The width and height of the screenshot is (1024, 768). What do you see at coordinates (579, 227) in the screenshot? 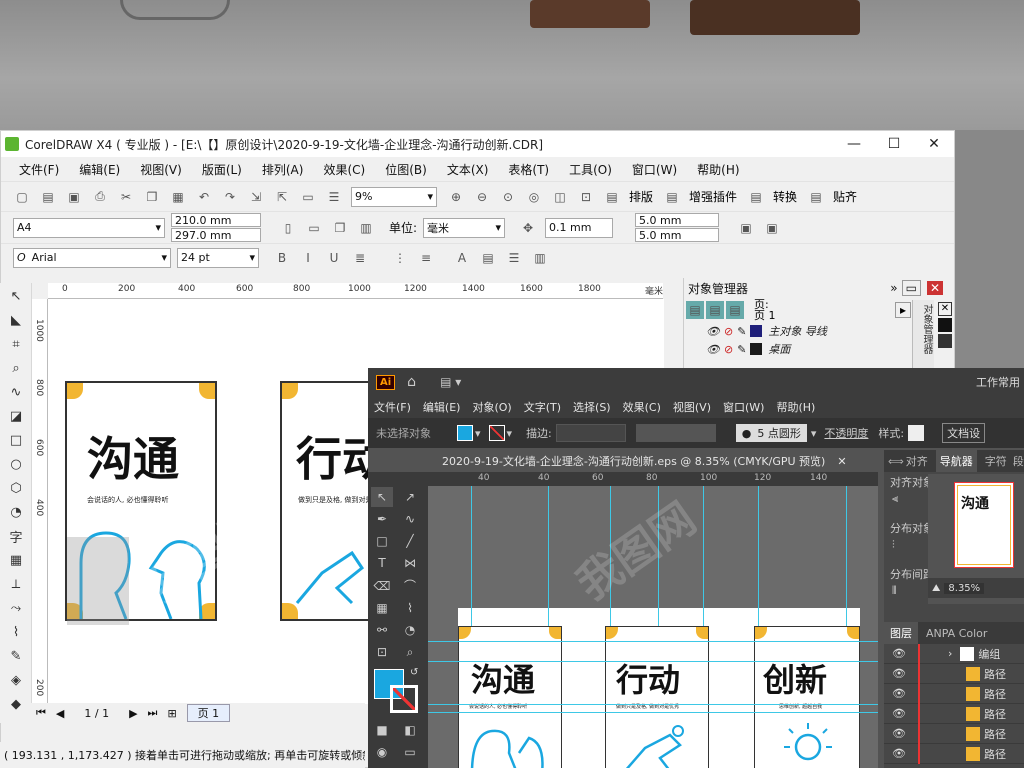
I see `nudge-field: 0.1 mm` at bounding box center [579, 227].